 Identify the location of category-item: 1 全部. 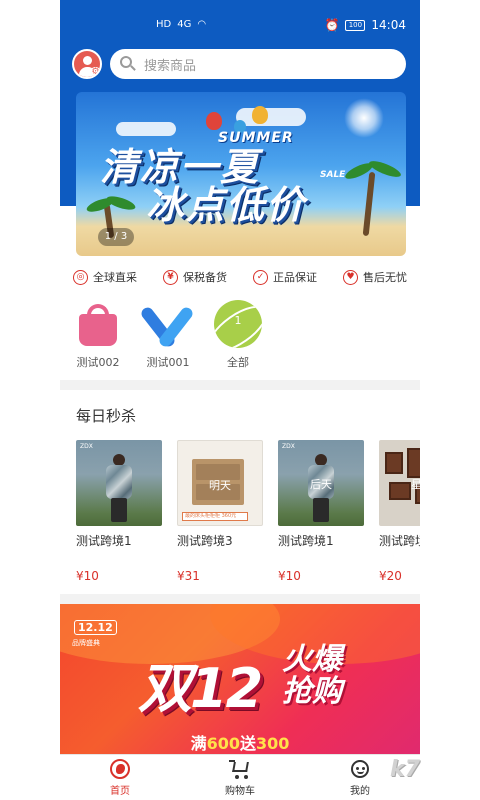
(238, 335).